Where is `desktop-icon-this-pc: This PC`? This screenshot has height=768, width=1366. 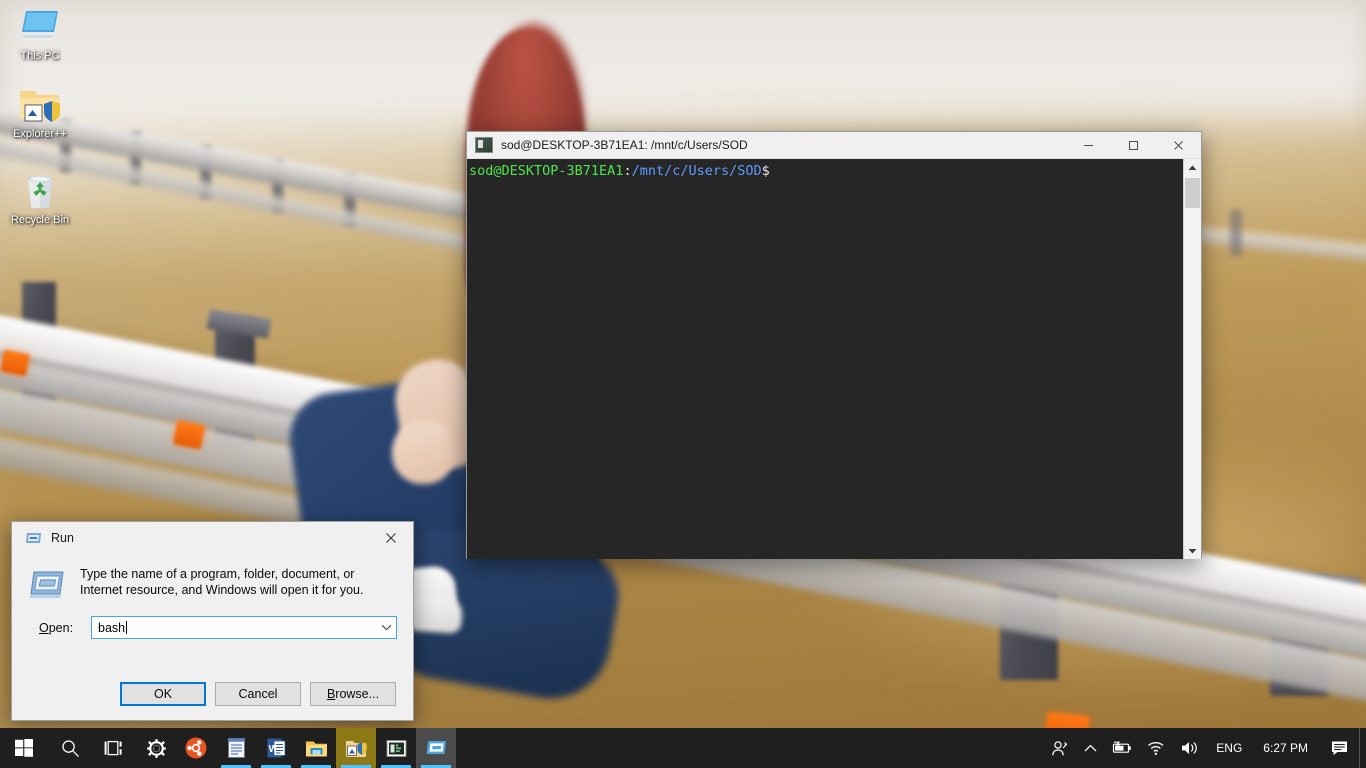
desktop-icon-this-pc: This PC is located at coordinates (40, 33).